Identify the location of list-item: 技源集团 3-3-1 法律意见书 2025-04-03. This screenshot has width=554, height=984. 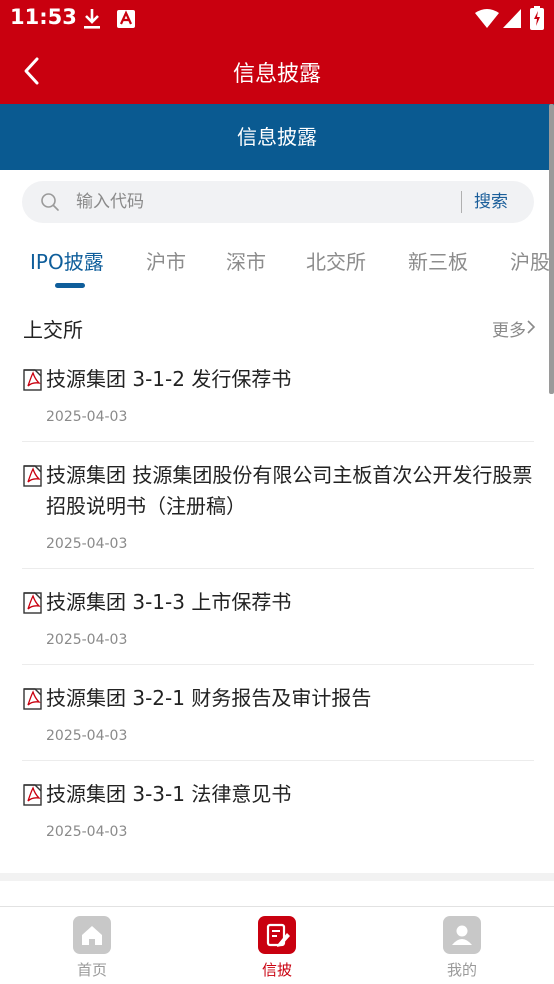
(278, 814).